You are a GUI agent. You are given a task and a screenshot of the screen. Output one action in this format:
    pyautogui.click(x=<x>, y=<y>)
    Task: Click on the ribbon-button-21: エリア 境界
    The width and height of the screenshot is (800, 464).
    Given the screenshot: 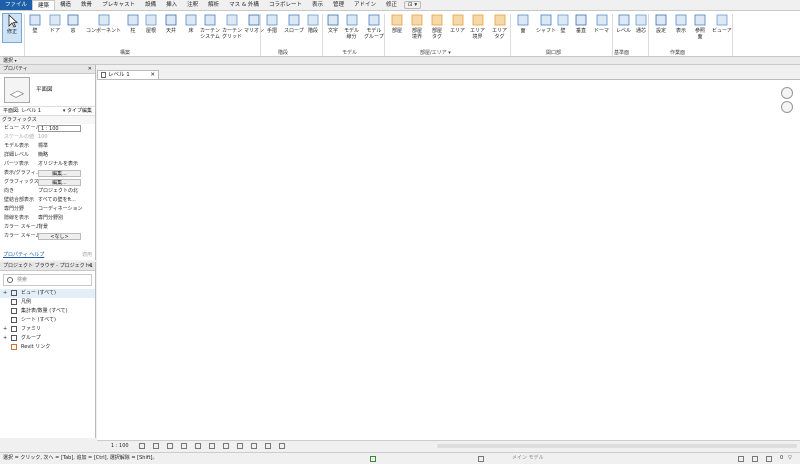 What is the action you would take?
    pyautogui.click(x=477, y=26)
    